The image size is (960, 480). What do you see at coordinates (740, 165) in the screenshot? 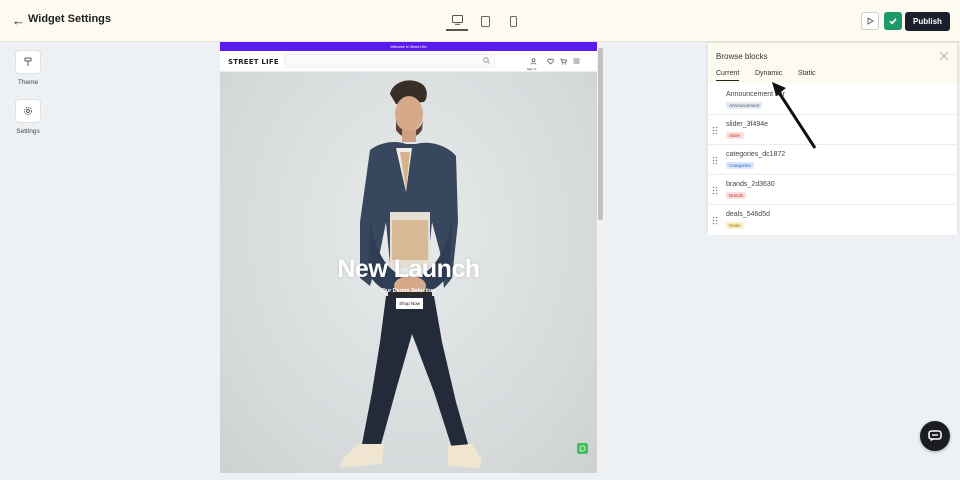
I see `block-tag: Categories` at bounding box center [740, 165].